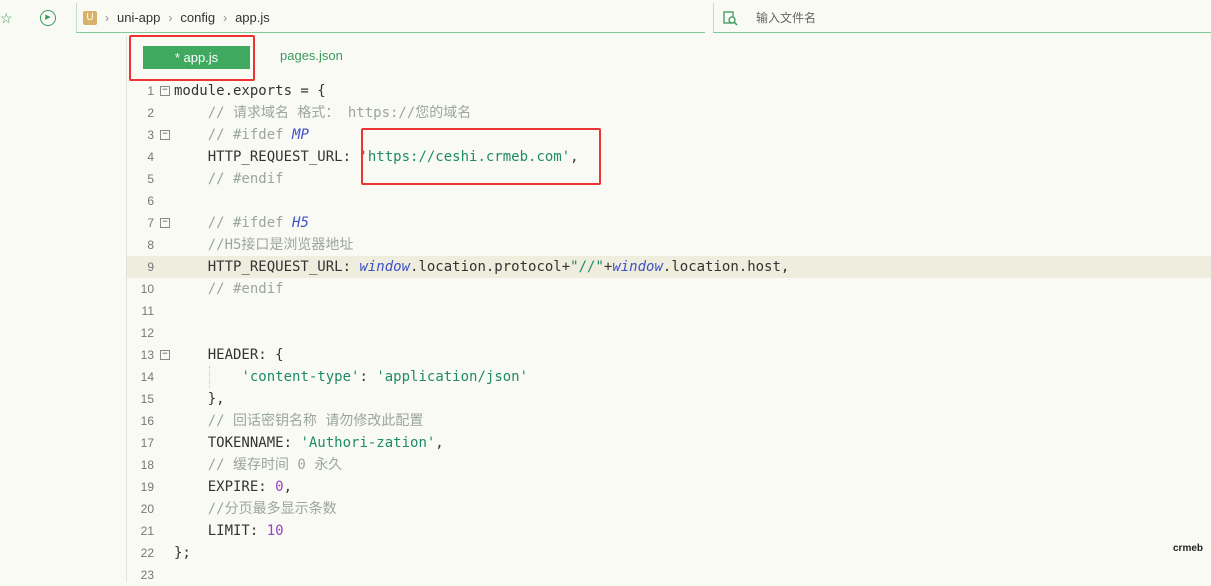 This screenshot has height=586, width=1211. What do you see at coordinates (669, 289) in the screenshot?
I see `code-line: 10 // #endif` at bounding box center [669, 289].